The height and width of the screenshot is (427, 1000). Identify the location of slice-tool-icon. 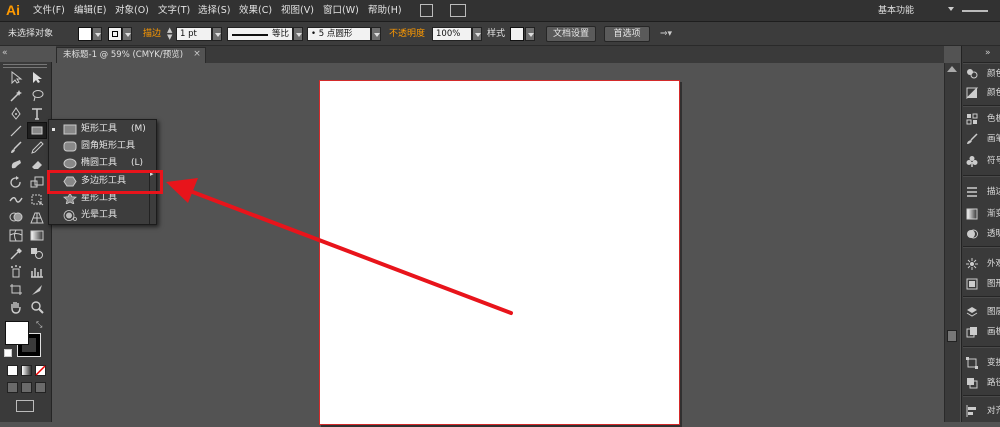
(37, 289).